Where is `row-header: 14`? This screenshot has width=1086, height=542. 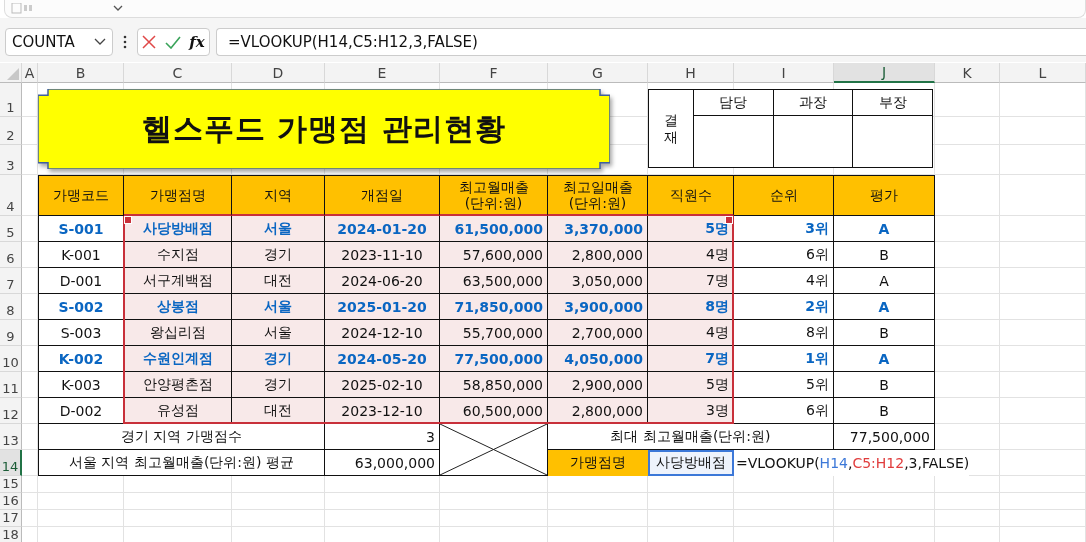 row-header: 14 is located at coordinates (11, 463).